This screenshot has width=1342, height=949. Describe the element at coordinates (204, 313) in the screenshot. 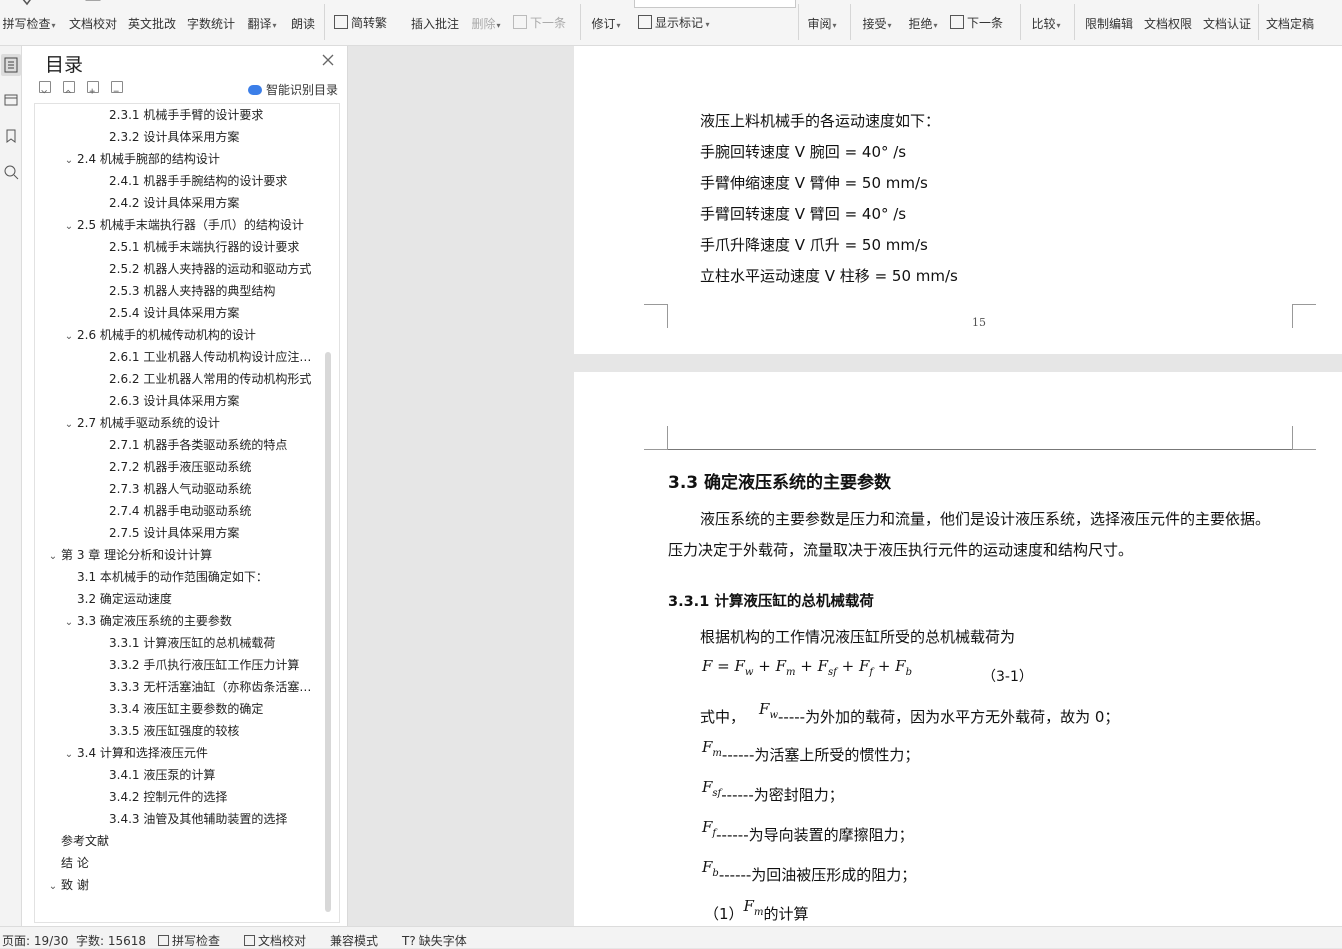

I see `toc-item: 2.5.4 设计具体采用方案` at that location.